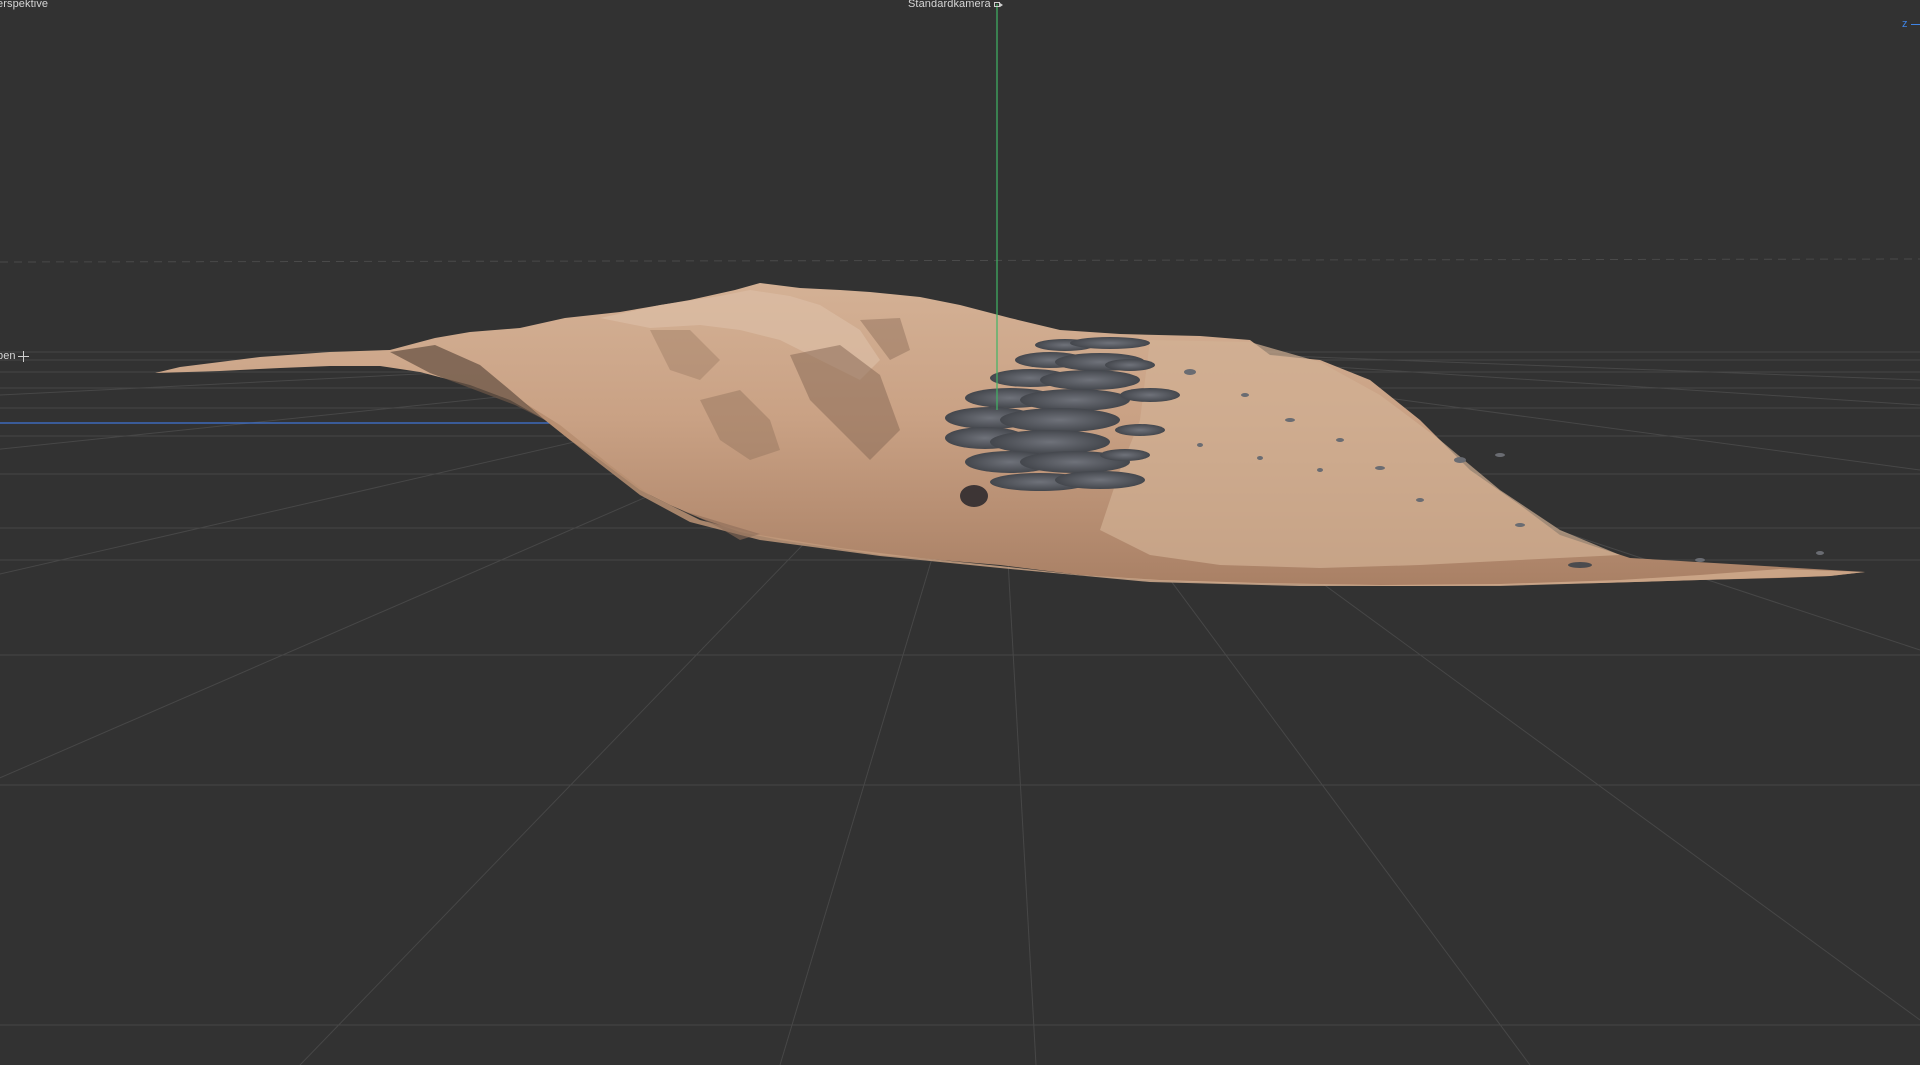  Describe the element at coordinates (8, 356) in the screenshot. I see `side-view-text: ben` at that location.